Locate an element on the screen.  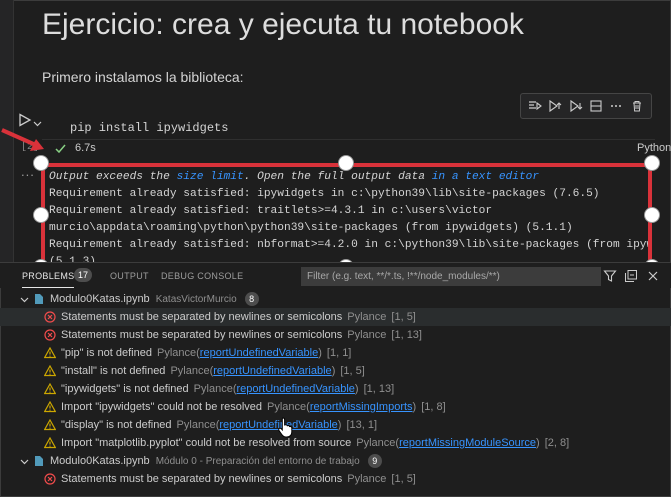
tab-problems: PROBLEMS is located at coordinates (48, 276).